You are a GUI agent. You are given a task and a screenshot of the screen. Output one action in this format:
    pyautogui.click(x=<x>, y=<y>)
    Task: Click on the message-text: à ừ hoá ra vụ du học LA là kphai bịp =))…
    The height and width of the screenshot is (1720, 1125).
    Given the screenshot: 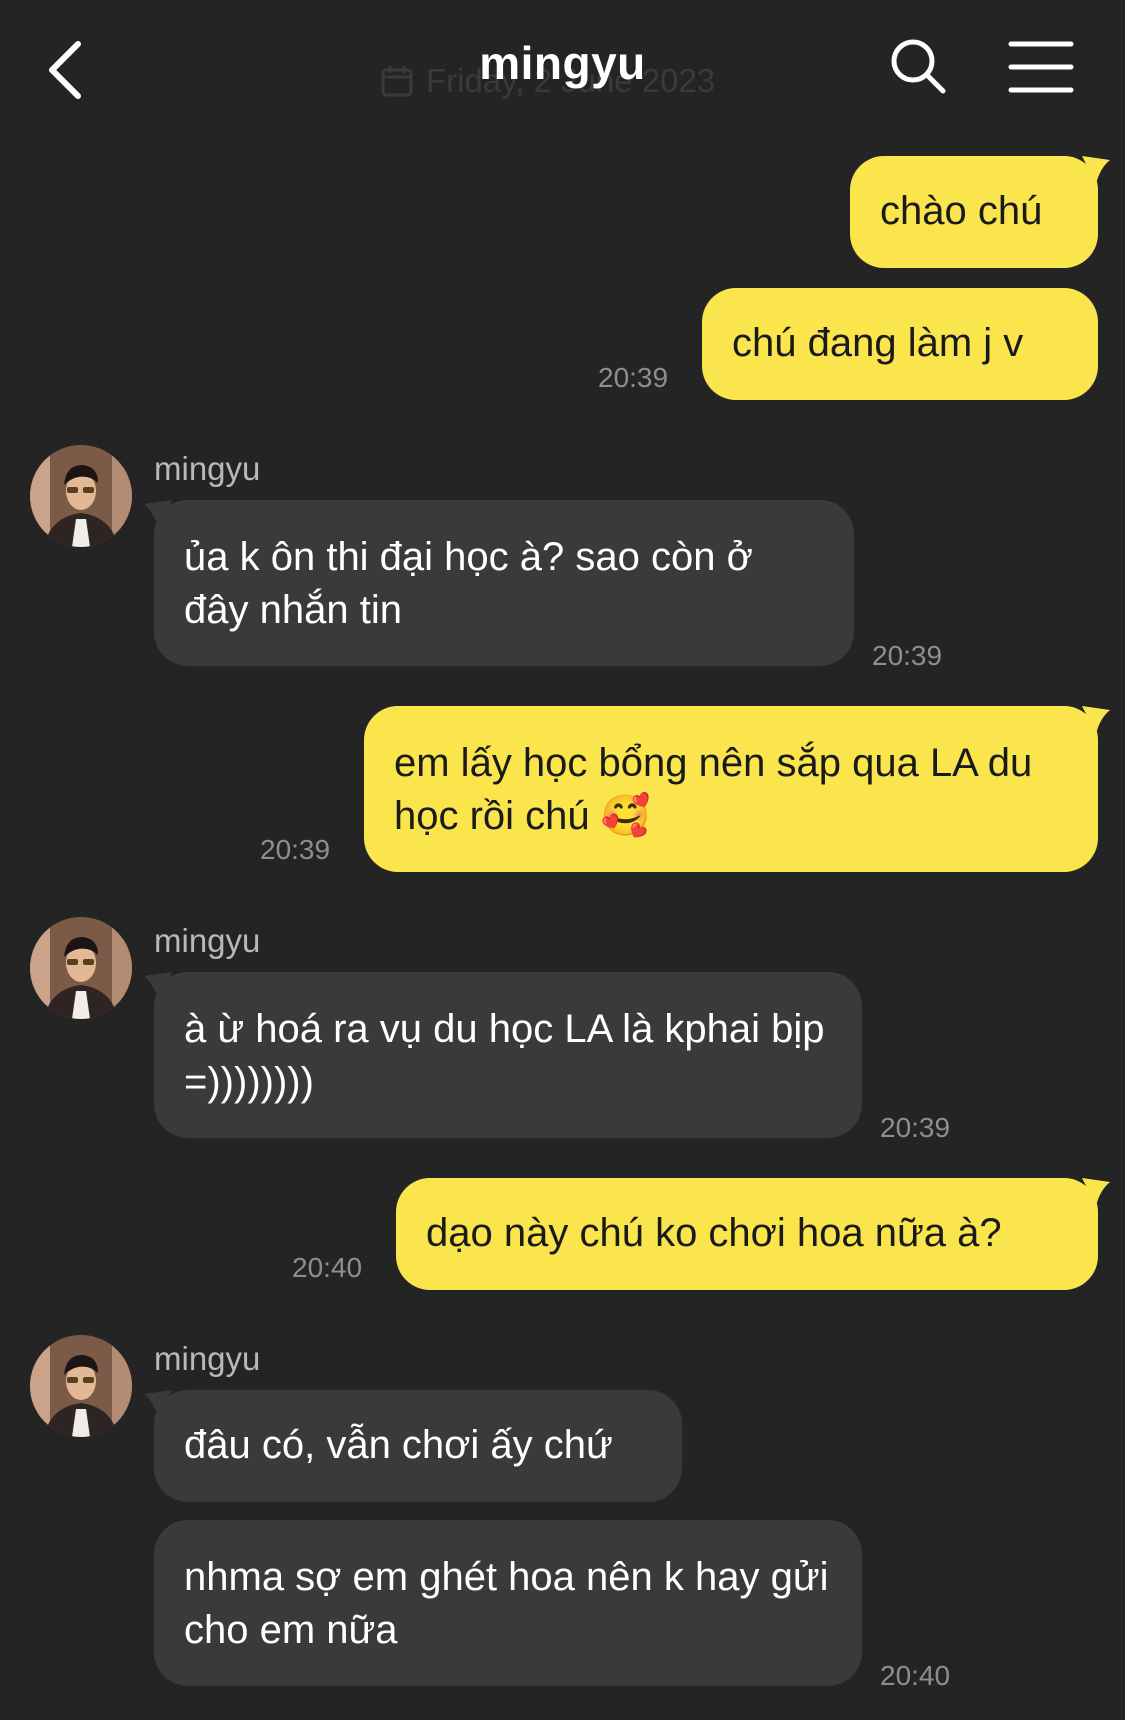 What is the action you would take?
    pyautogui.click(x=504, y=1055)
    